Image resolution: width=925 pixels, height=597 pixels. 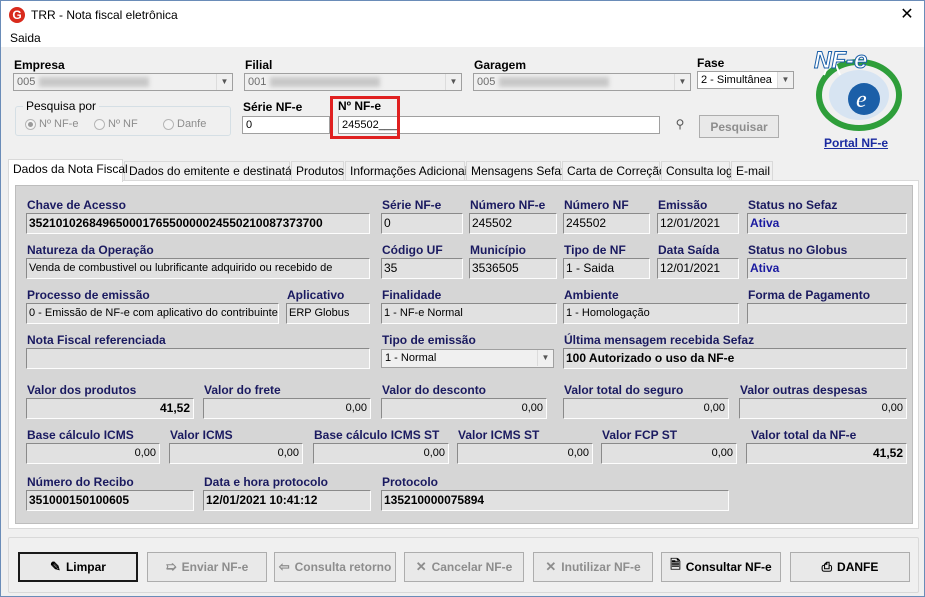 I want to click on document-search-icon: 🗎, so click(x=675, y=564).